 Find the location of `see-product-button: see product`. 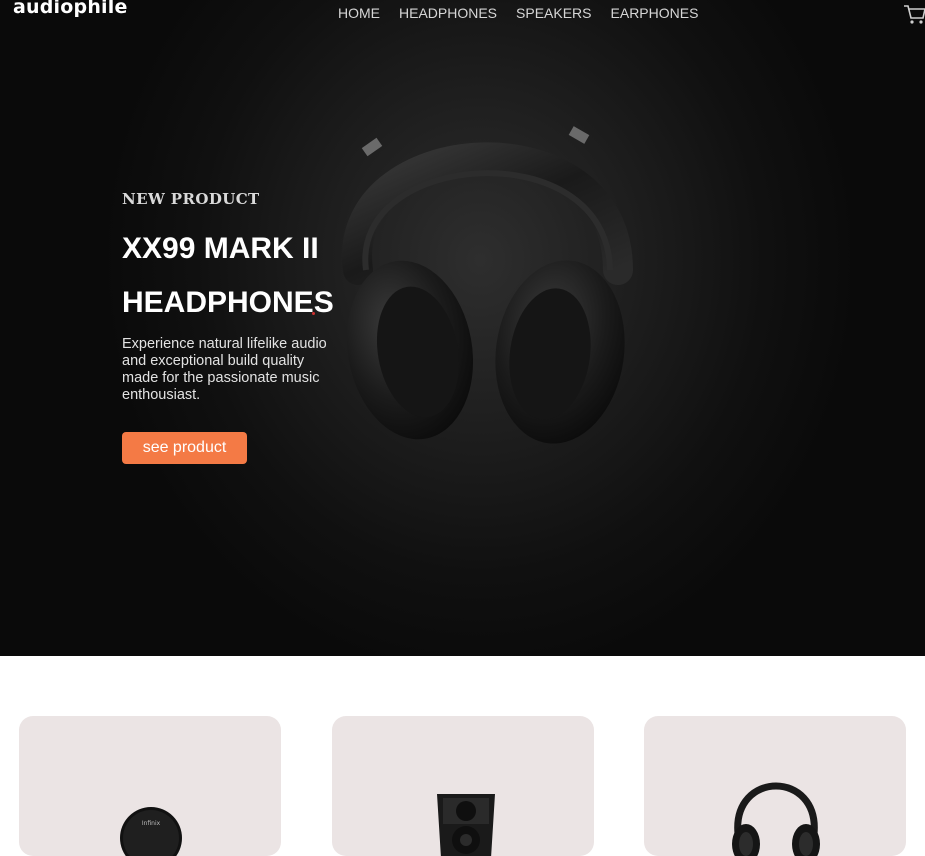

see-product-button: see product is located at coordinates (184, 448).